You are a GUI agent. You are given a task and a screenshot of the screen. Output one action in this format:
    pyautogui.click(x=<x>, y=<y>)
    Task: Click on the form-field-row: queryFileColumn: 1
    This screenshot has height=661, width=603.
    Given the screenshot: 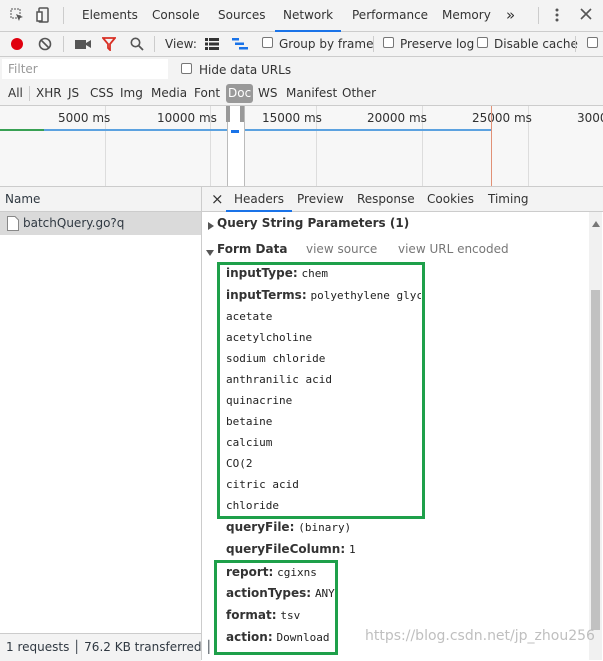 What is the action you would take?
    pyautogui.click(x=291, y=549)
    